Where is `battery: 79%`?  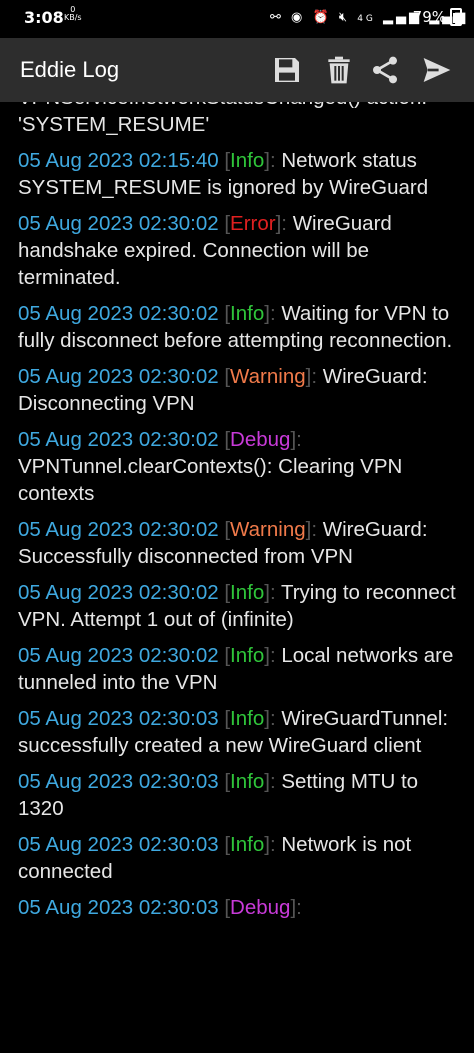
battery: 79% is located at coordinates (437, 17).